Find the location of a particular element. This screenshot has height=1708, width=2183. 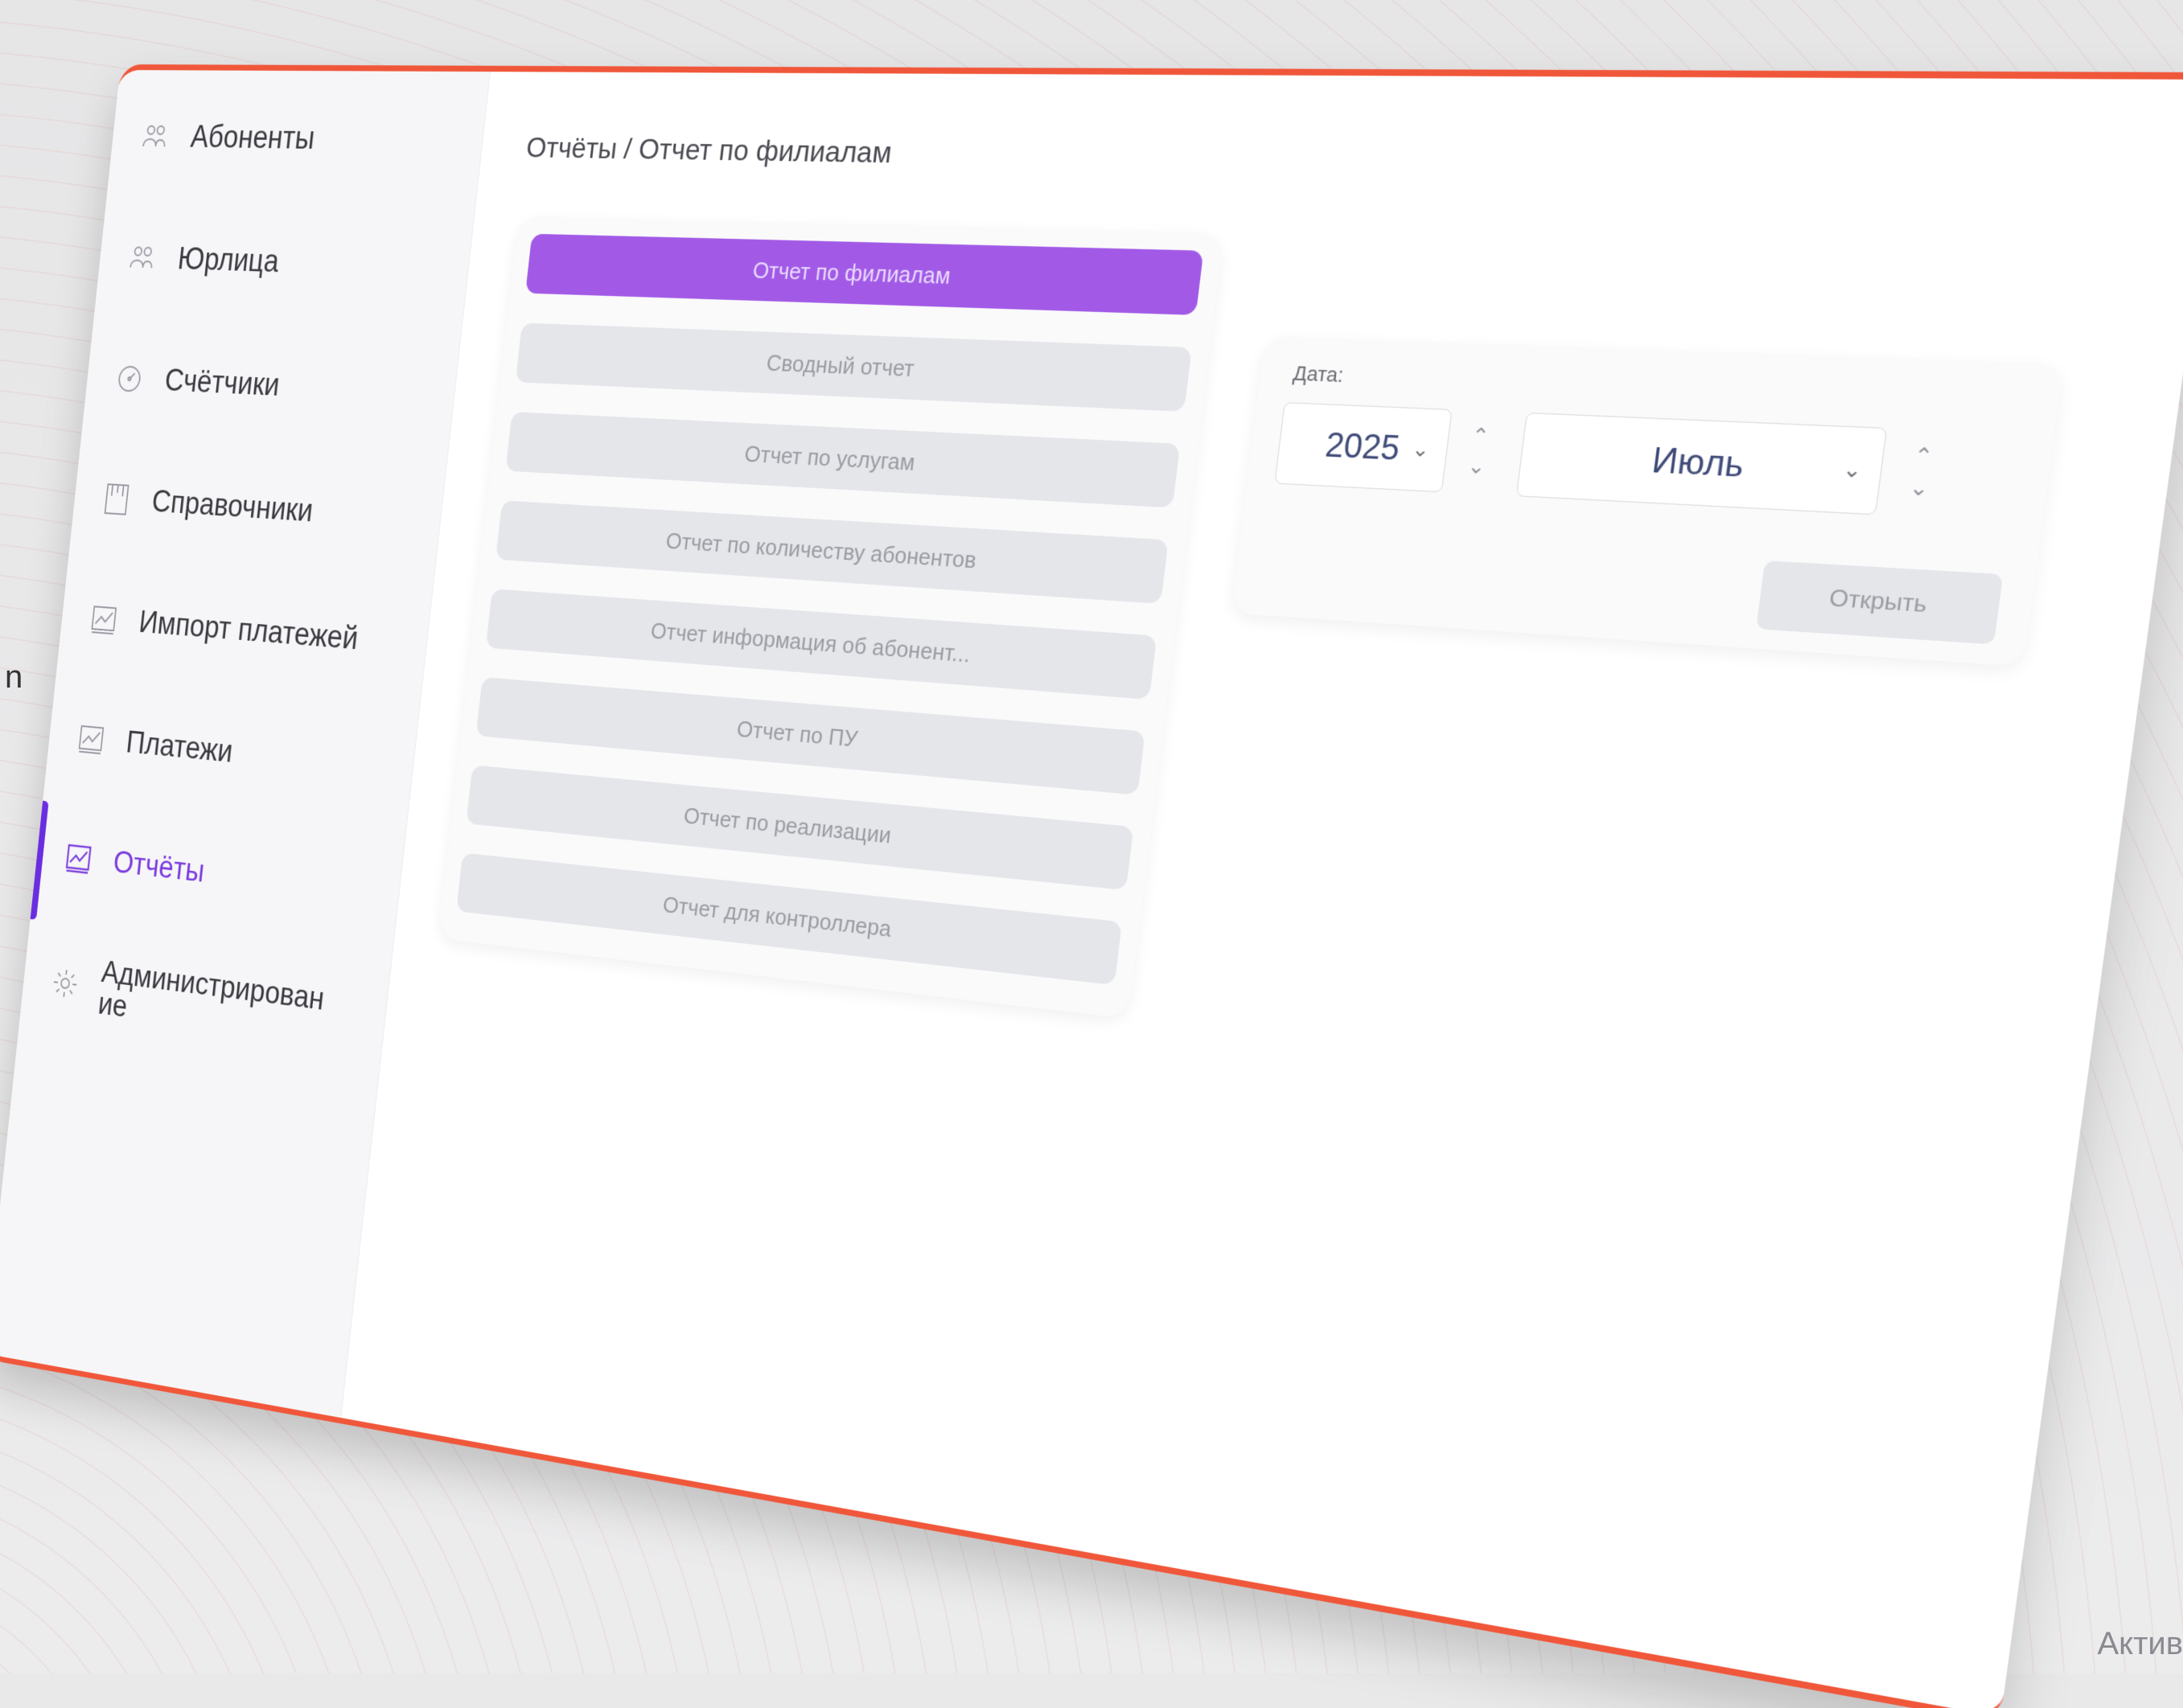

report-item-branches: Отчет по филиалам is located at coordinates (864, 274).